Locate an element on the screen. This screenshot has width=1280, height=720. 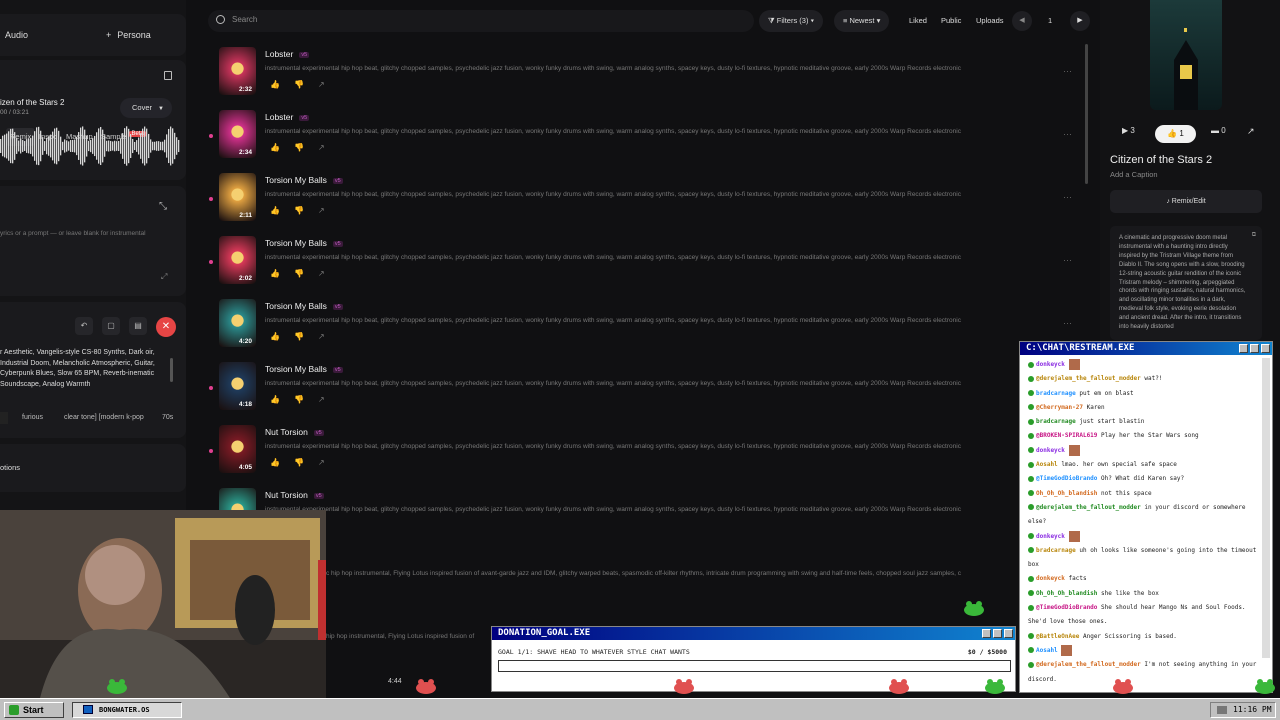
next-page-icon: ▶ is located at coordinates (1080, 21).